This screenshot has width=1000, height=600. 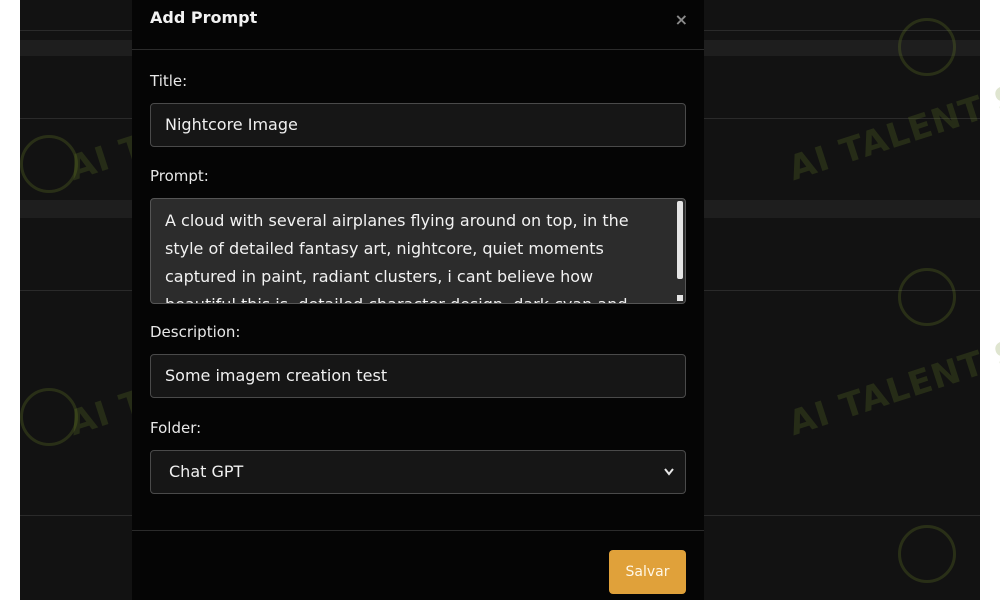 I want to click on folder-label: Folder:, so click(x=176, y=428).